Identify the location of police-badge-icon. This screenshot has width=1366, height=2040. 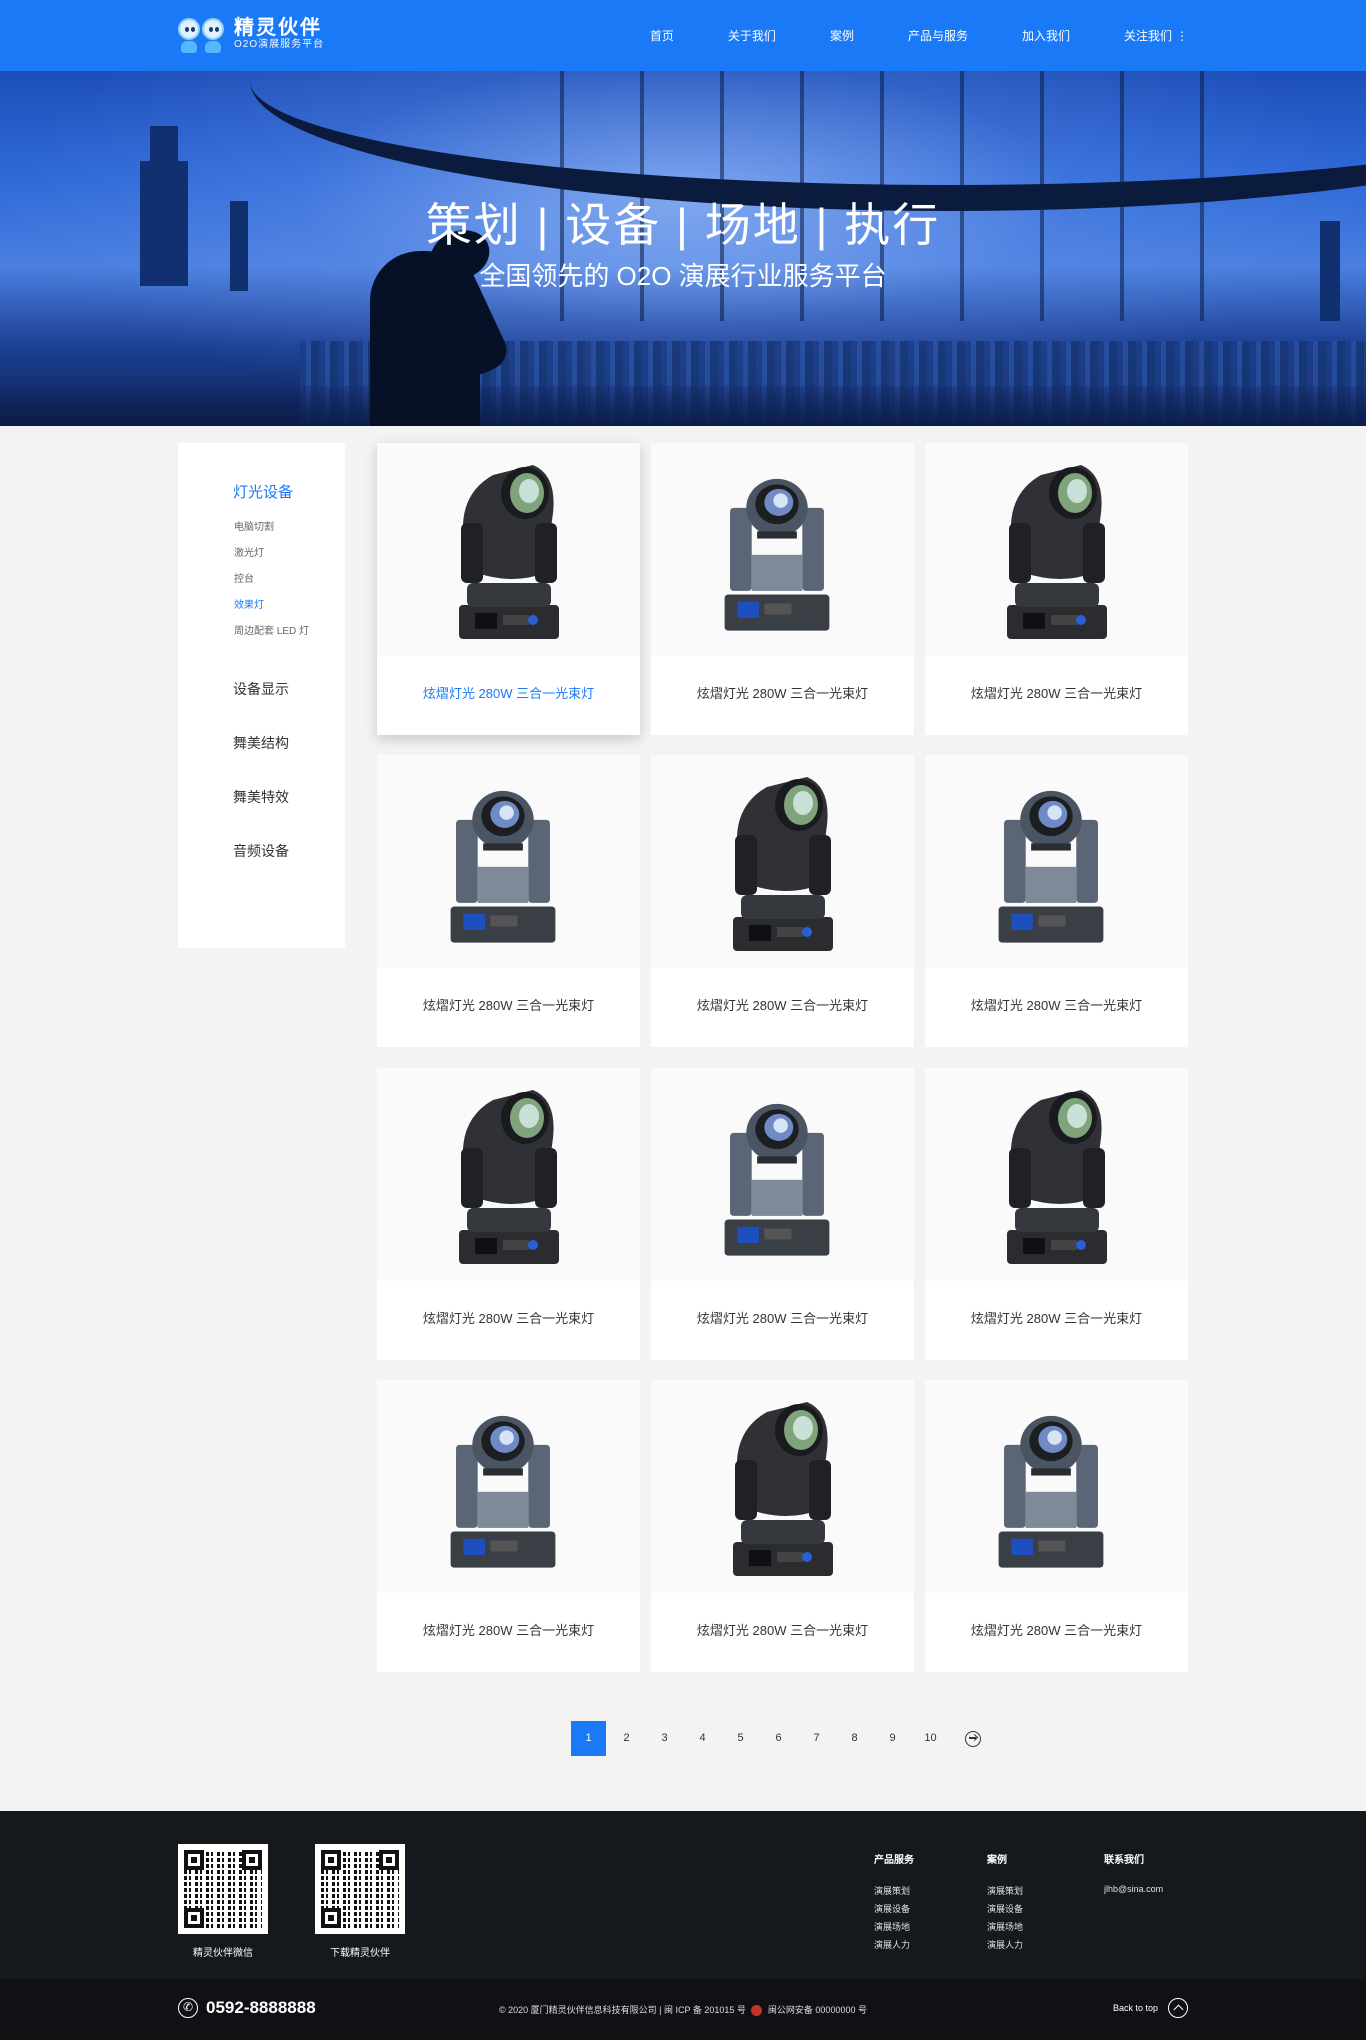
(757, 2011).